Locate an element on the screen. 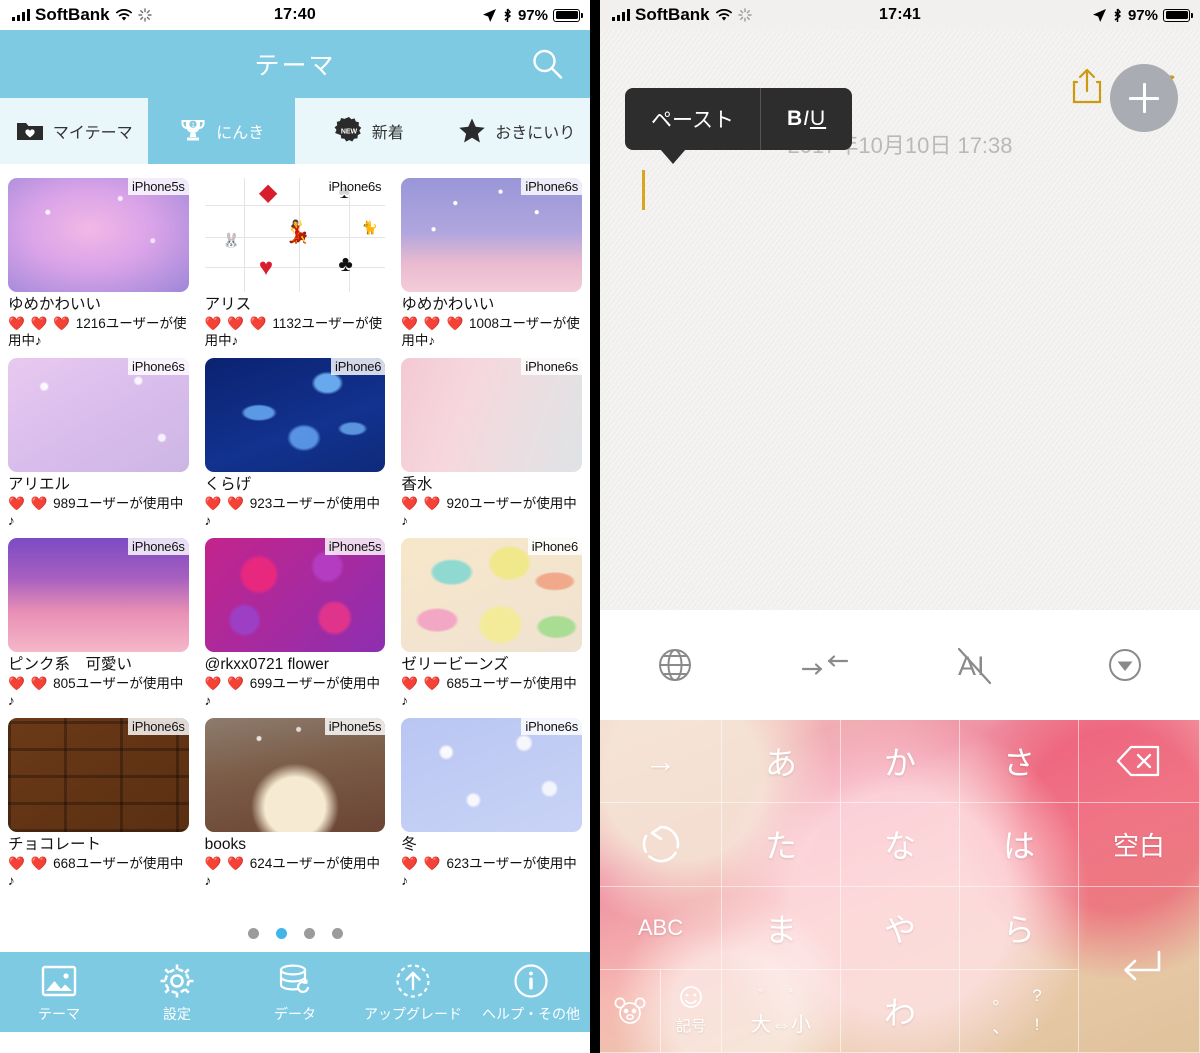 This screenshot has width=1200, height=1053. heart-suit-icon: ♥ is located at coordinates (266, 267).